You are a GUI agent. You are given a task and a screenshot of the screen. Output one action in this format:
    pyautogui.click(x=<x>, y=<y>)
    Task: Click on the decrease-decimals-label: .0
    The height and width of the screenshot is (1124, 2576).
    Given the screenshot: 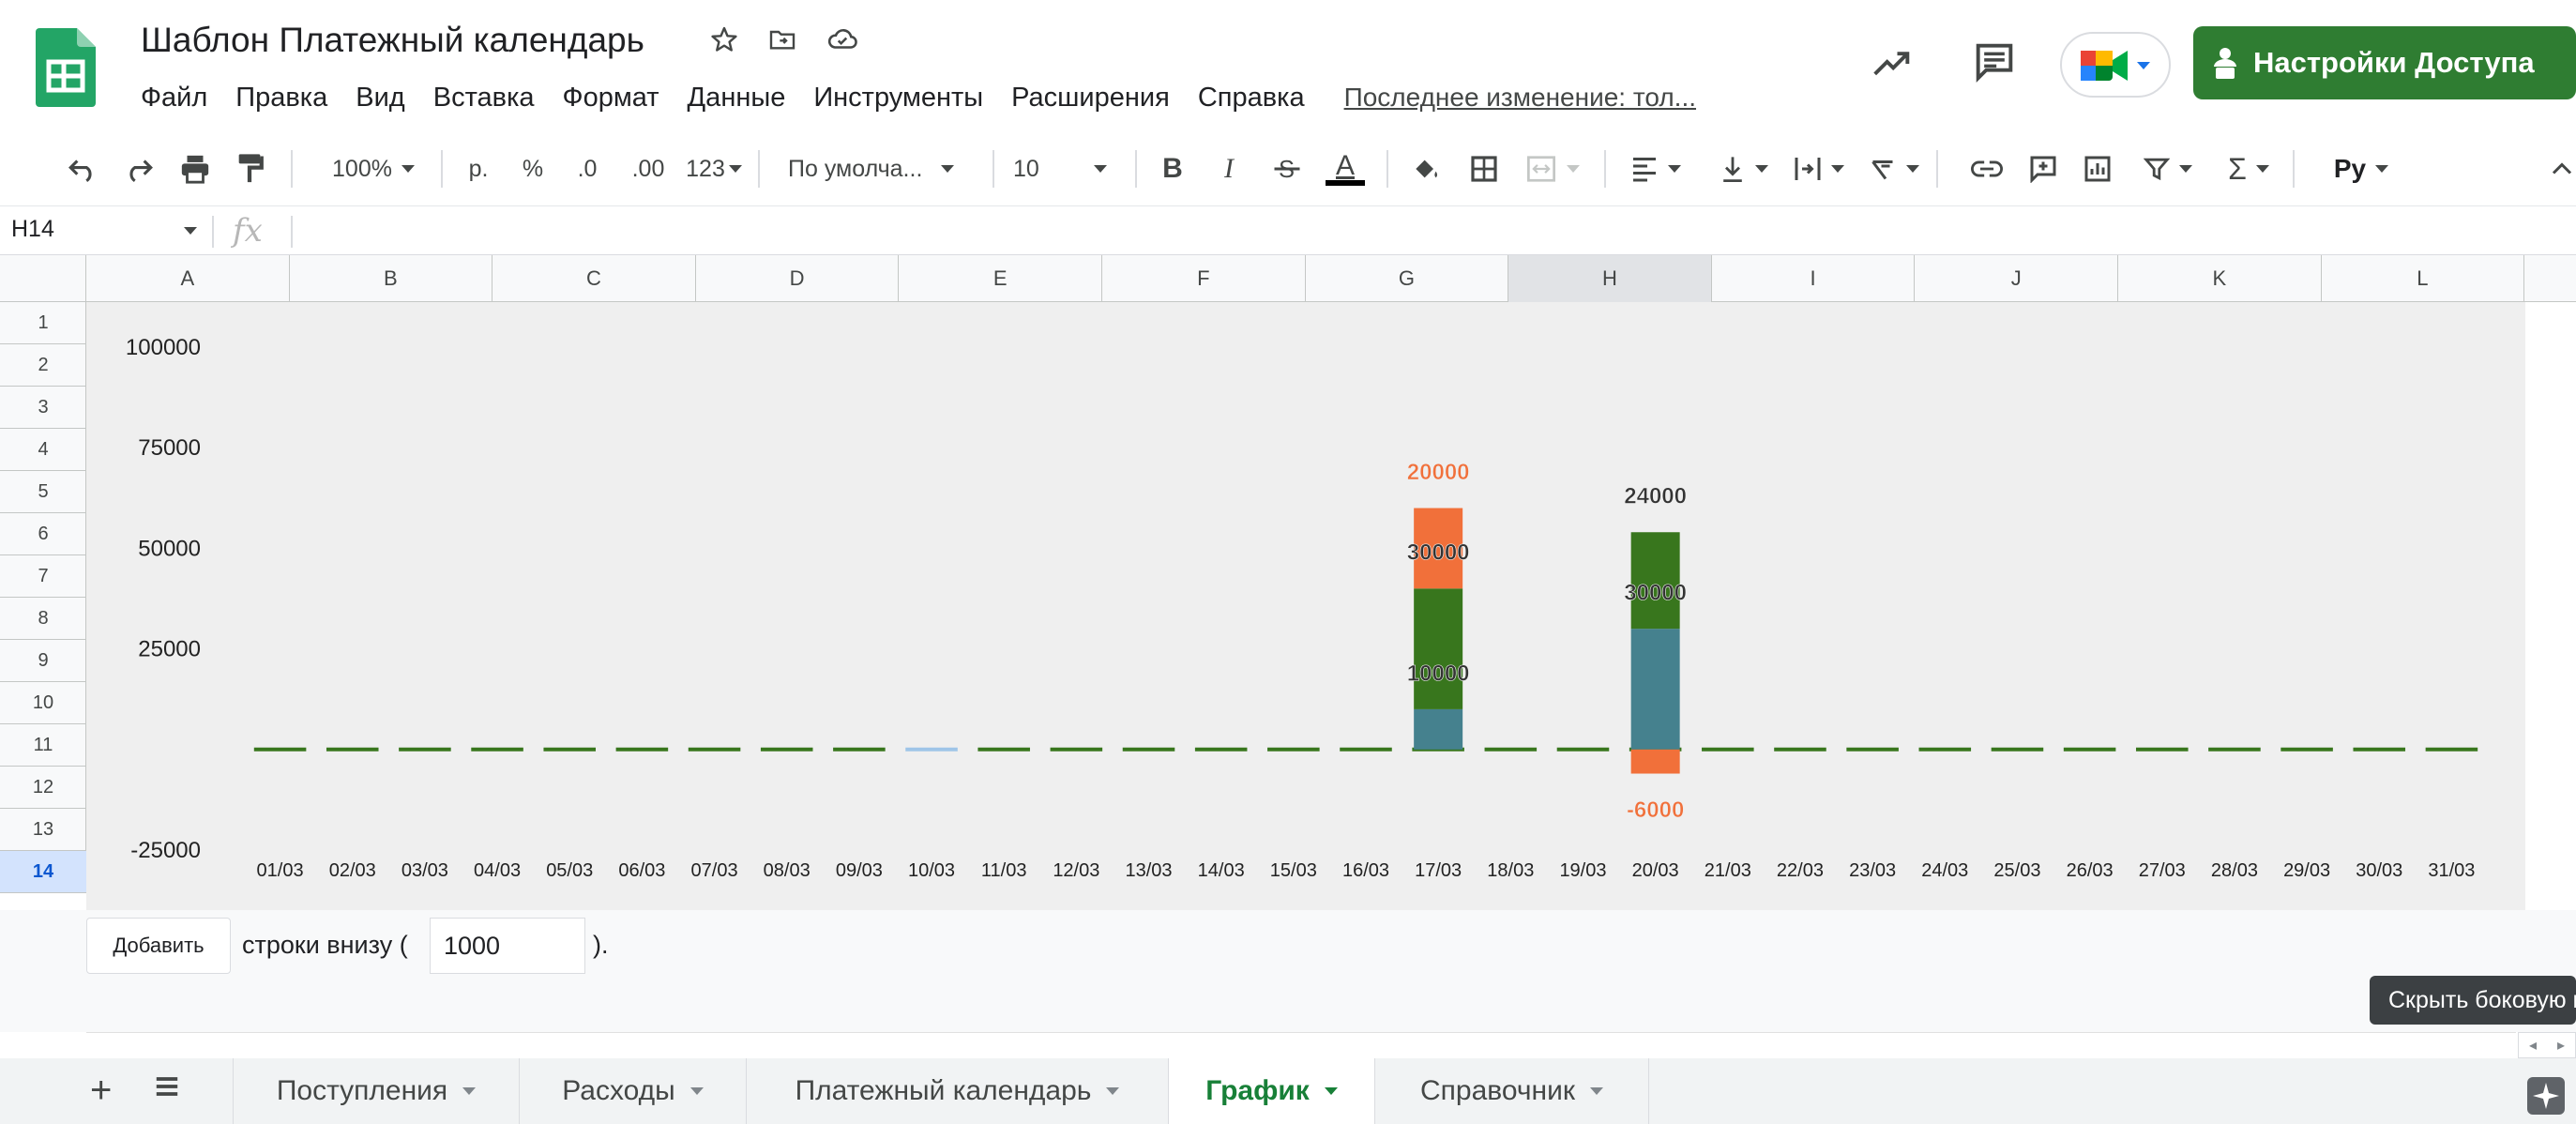 What is the action you would take?
    pyautogui.click(x=587, y=169)
    